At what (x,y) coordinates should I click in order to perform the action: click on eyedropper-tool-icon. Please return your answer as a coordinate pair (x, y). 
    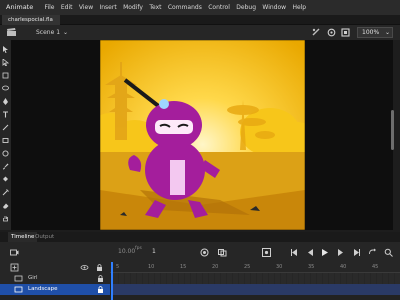
    Looking at the image, I should click on (5, 192).